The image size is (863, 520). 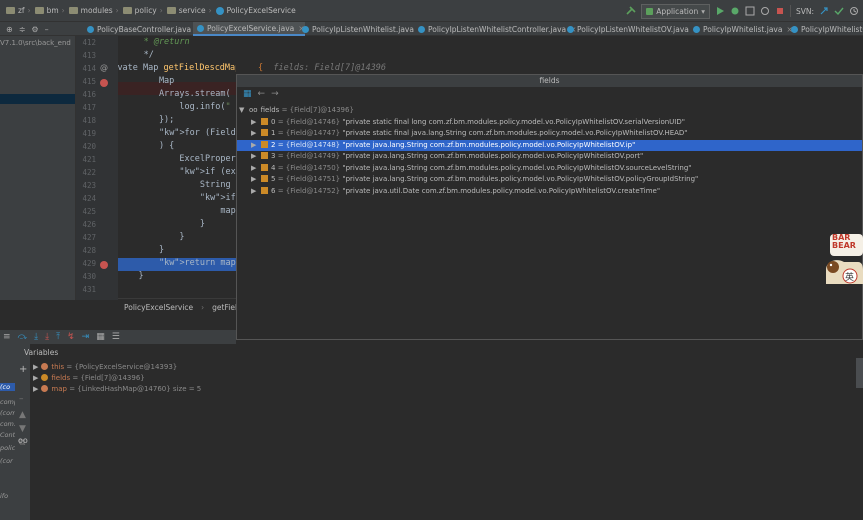 What do you see at coordinates (47, 29) in the screenshot?
I see `minimize-icon: –` at bounding box center [47, 29].